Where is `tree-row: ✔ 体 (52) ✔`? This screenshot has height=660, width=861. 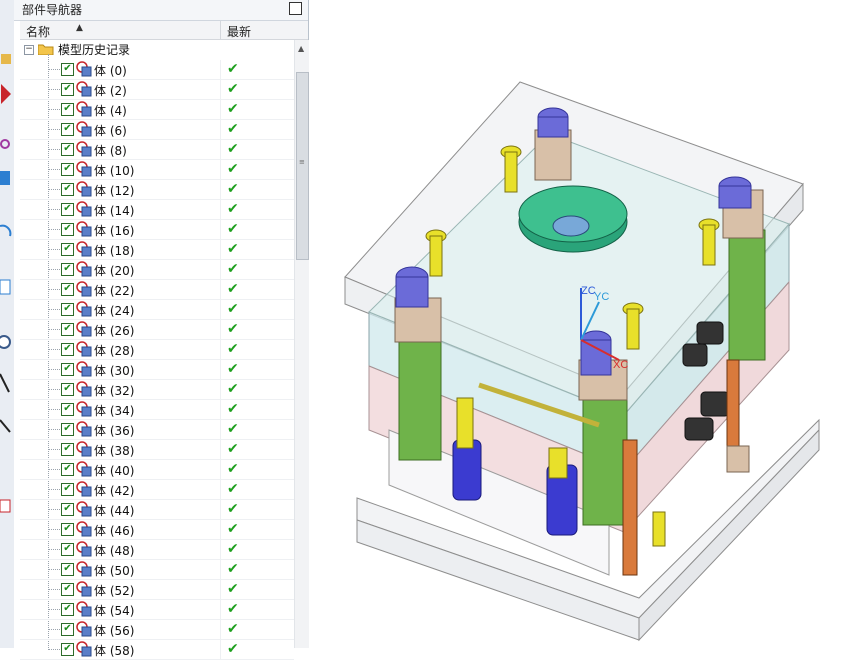
tree-row: ✔ 体 (52) ✔ is located at coordinates (157, 590).